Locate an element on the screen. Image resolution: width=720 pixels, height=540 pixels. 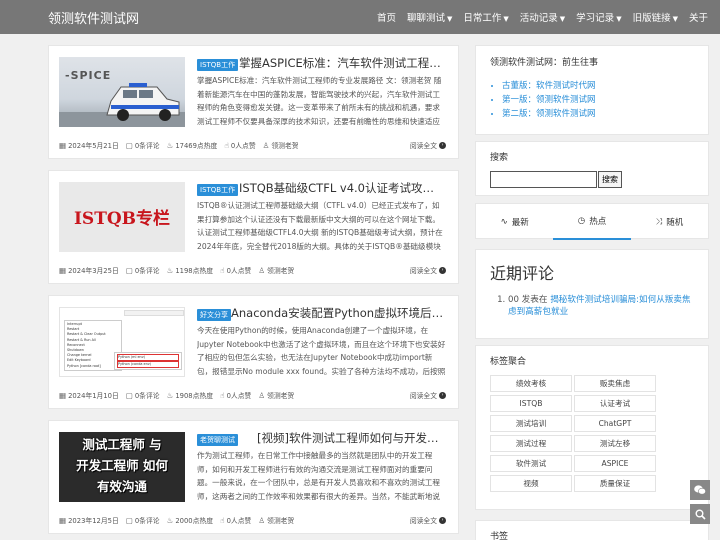
tab-random: ⤨ 随机 is located at coordinates (669, 222).